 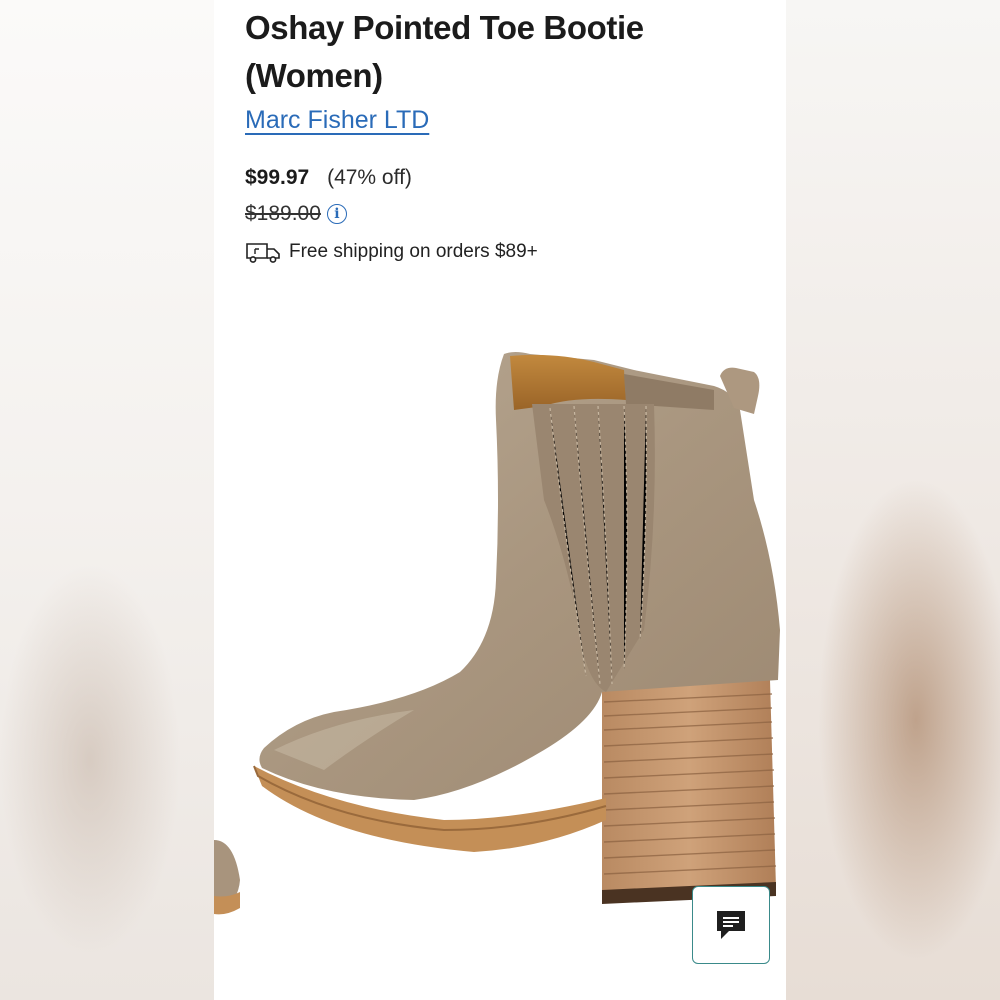 What do you see at coordinates (283, 213) in the screenshot?
I see `original-price: $189.00` at bounding box center [283, 213].